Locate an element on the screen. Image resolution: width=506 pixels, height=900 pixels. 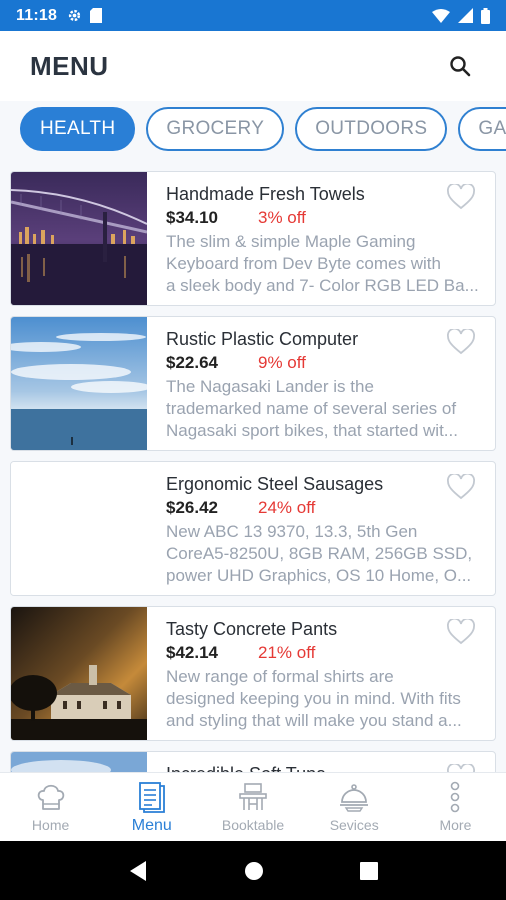
nav-label: Sevices is located at coordinates (354, 825).